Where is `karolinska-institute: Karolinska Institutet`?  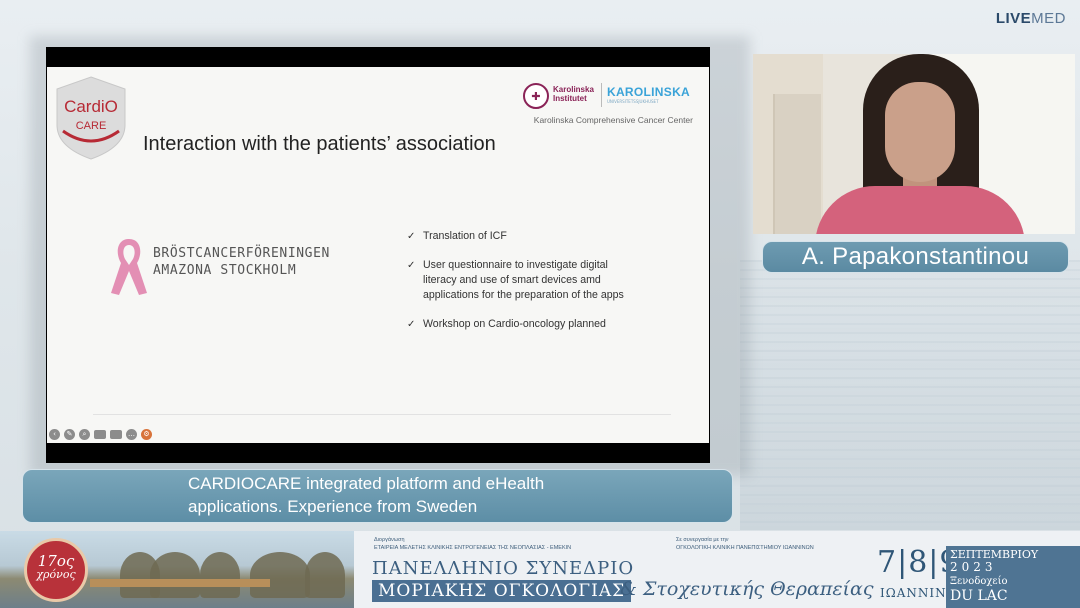 karolinska-institute: Karolinska Institutet is located at coordinates (573, 94).